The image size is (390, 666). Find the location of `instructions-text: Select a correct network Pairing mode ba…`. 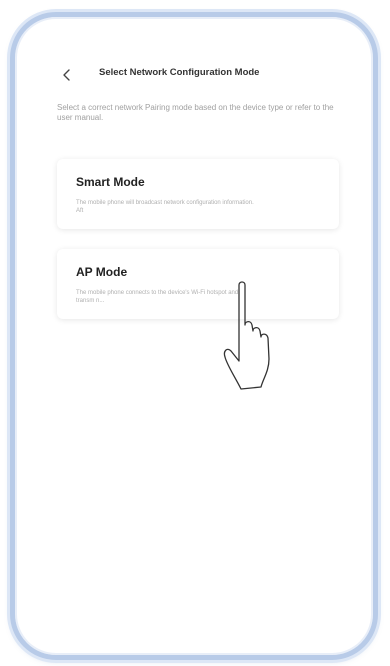

instructions-text: Select a correct network Pairing mode ba… is located at coordinates (195, 112).